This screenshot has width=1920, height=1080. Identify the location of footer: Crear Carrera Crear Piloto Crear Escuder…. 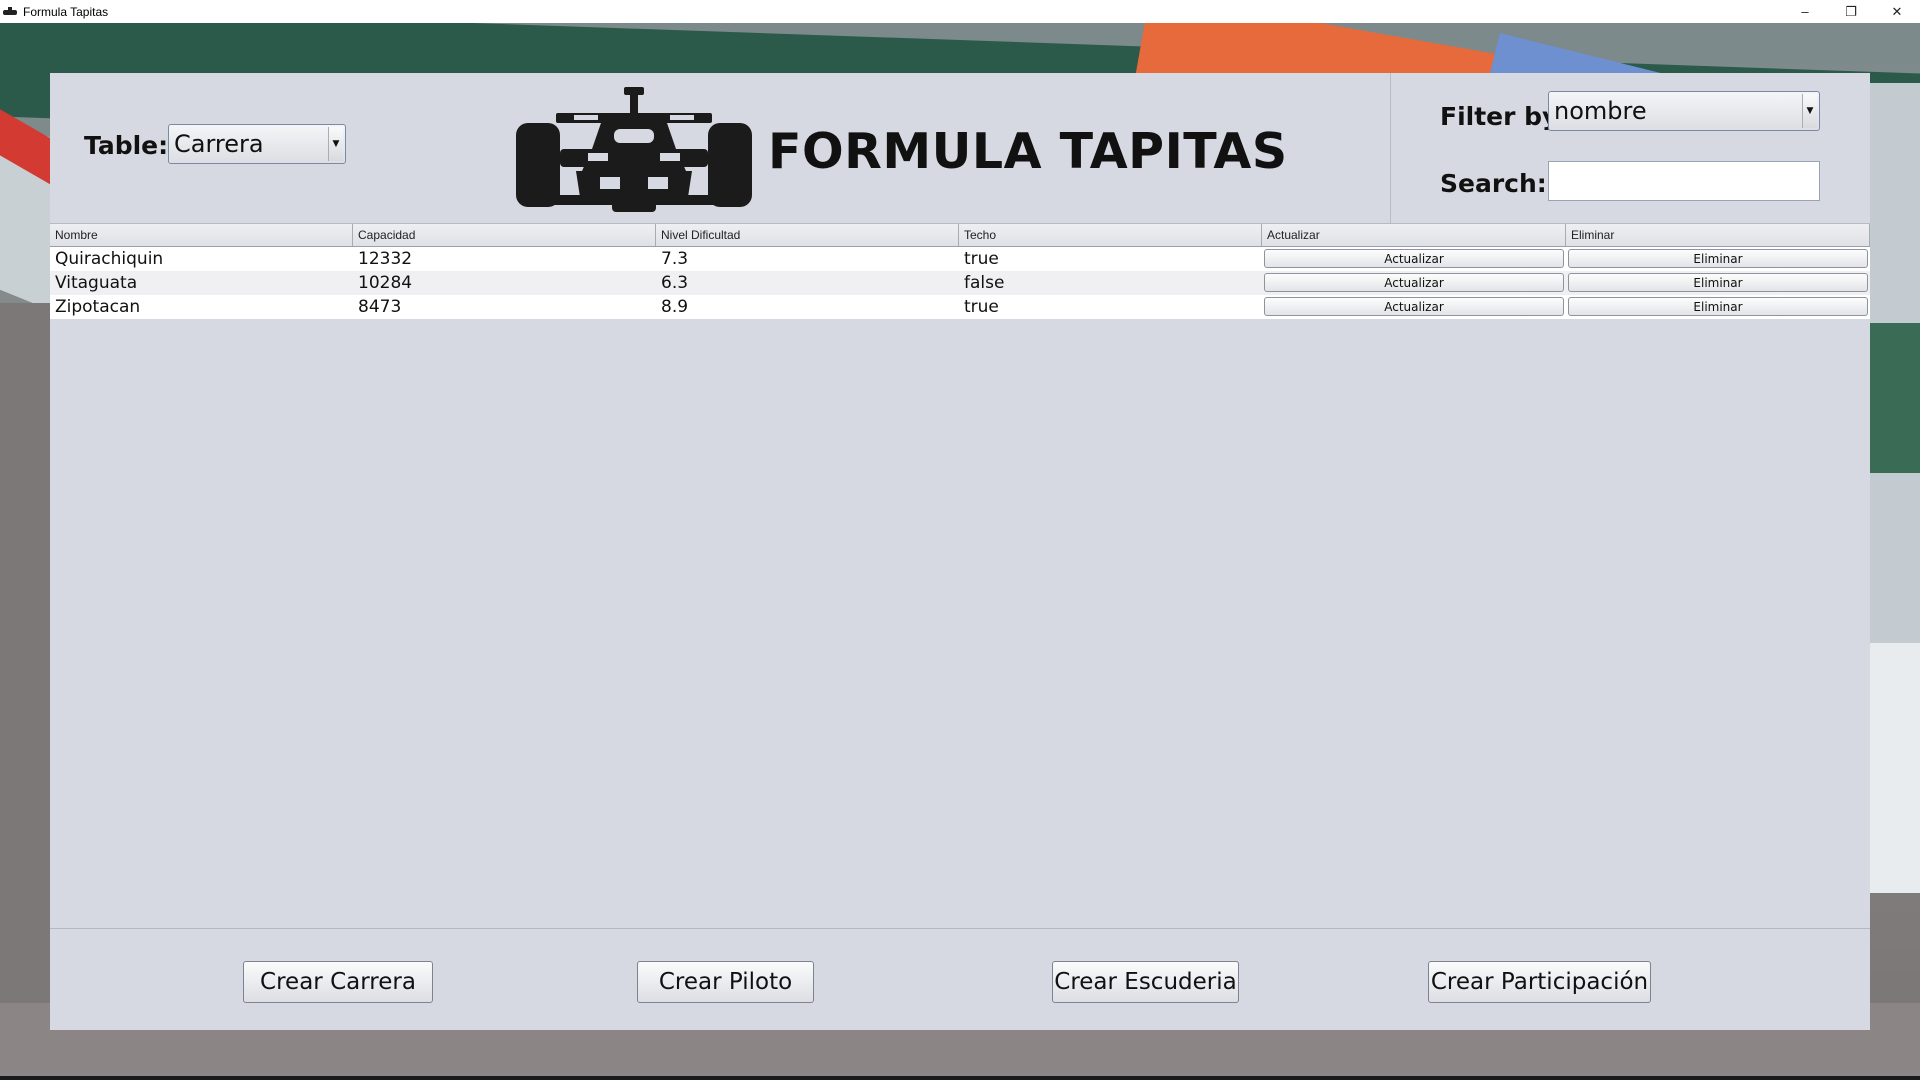
(960, 979).